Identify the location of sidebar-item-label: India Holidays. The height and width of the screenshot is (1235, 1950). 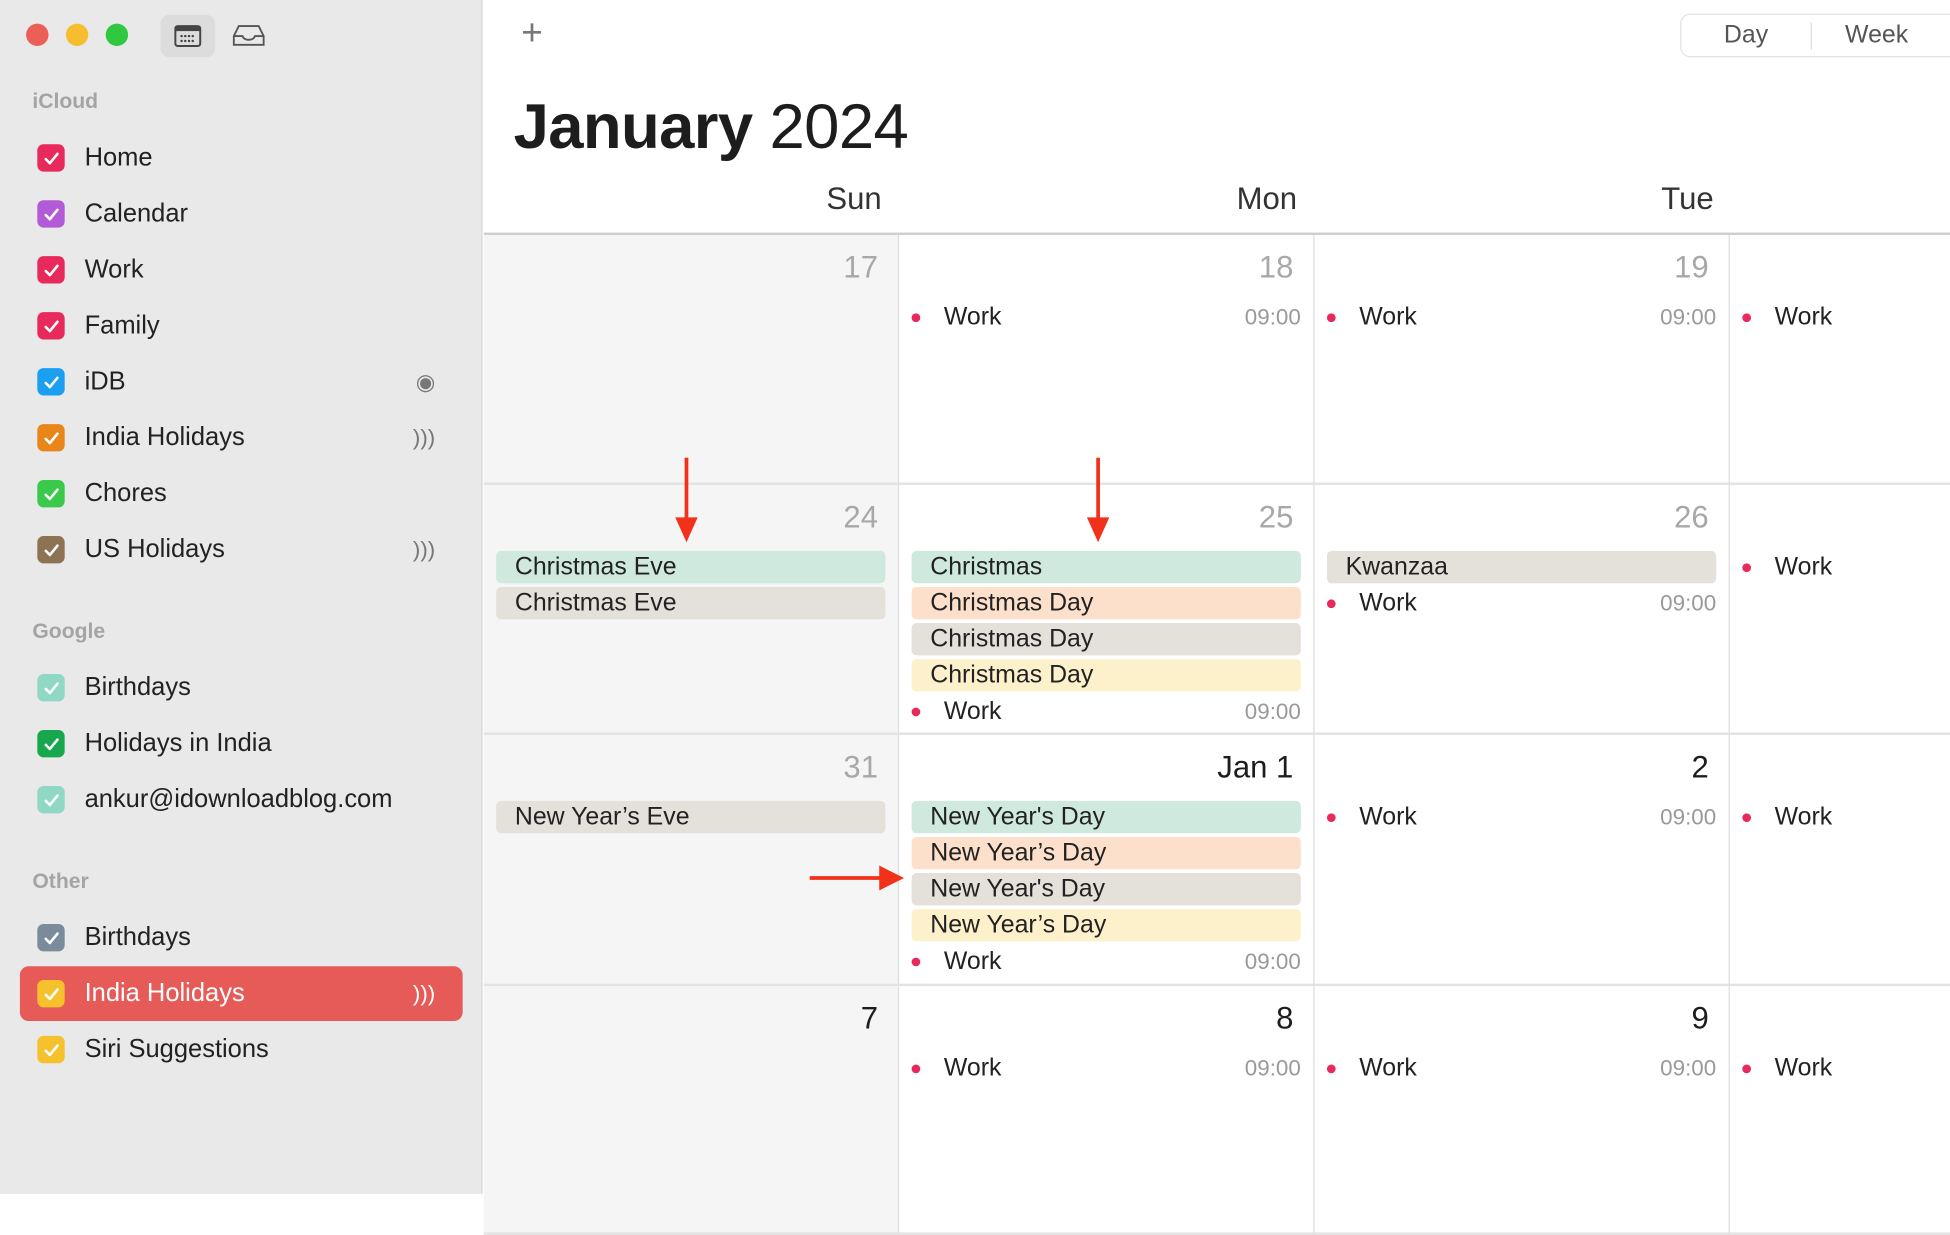
(164, 993).